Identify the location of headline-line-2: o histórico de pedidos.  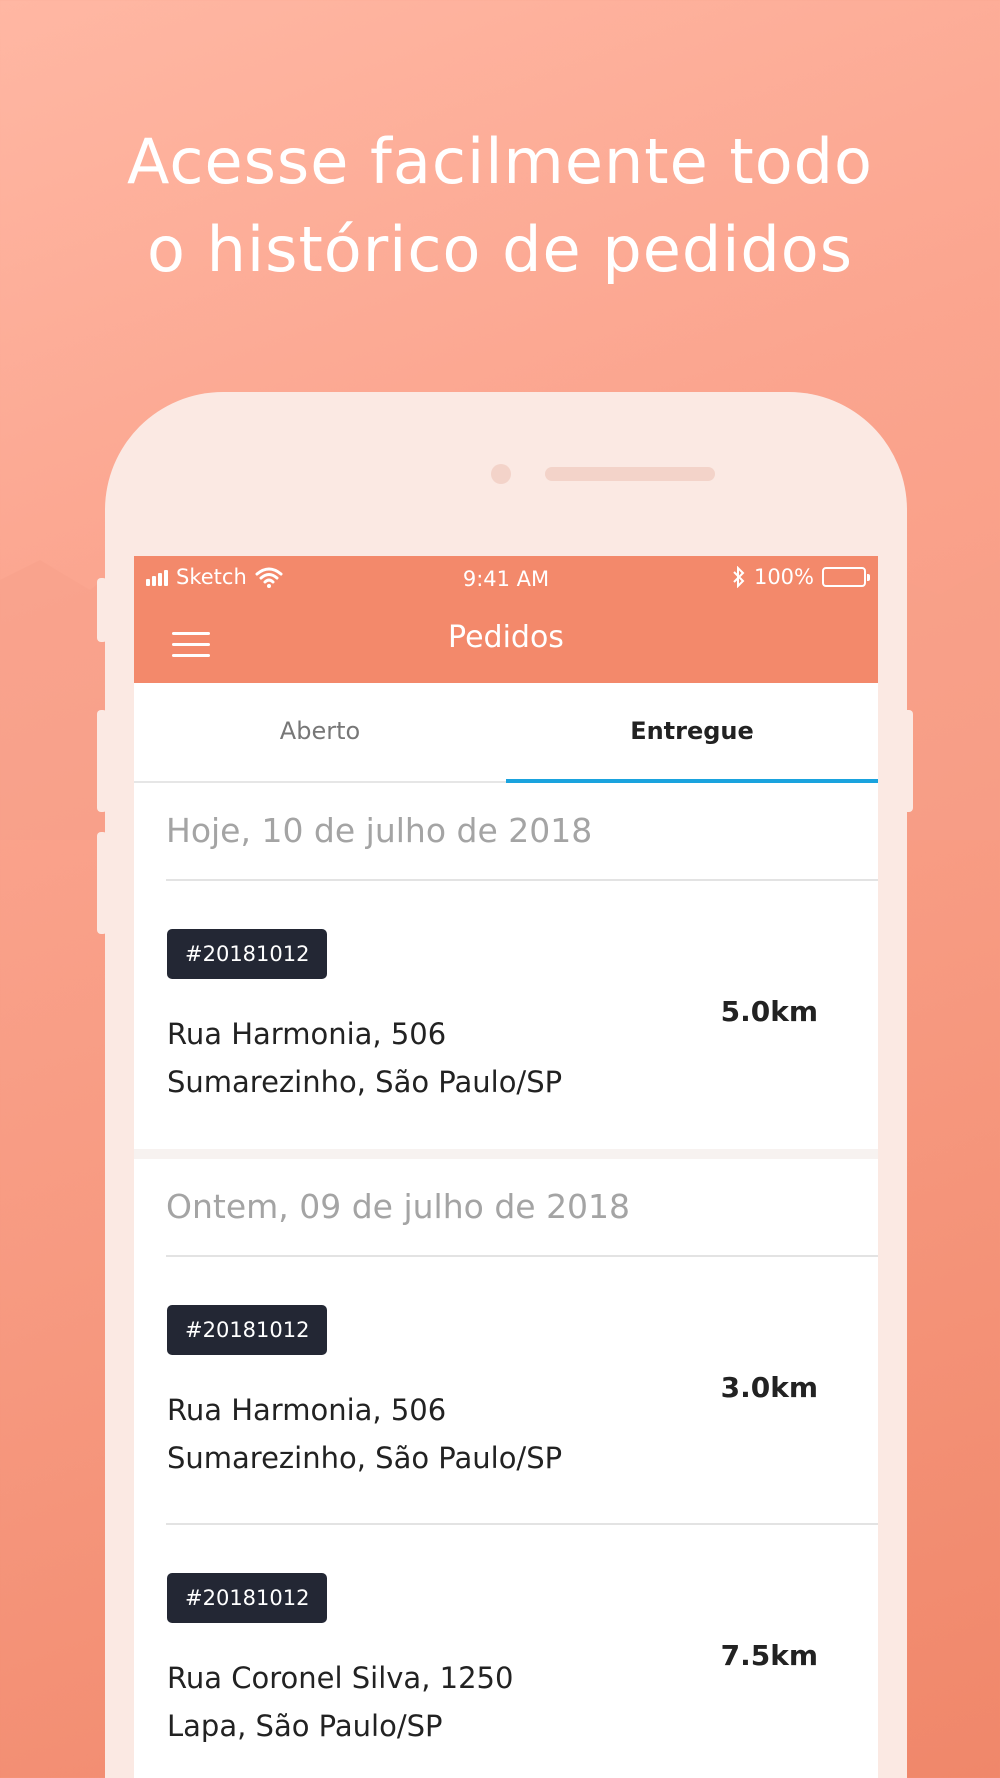
(500, 249).